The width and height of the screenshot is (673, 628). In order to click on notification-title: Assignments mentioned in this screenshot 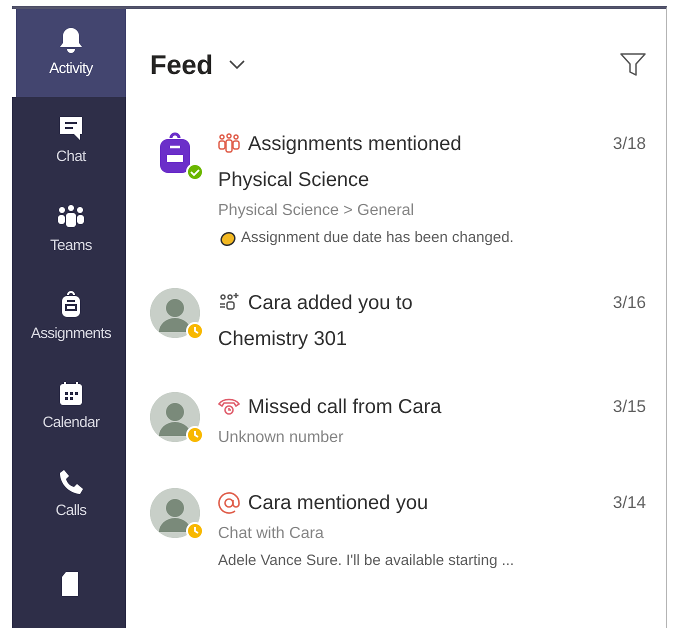, I will do `click(355, 144)`.